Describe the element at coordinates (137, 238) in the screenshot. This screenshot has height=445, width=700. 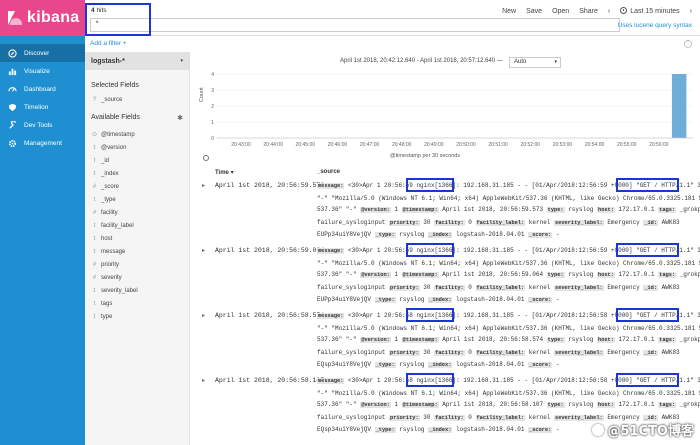
I see `field-item: t host` at that location.